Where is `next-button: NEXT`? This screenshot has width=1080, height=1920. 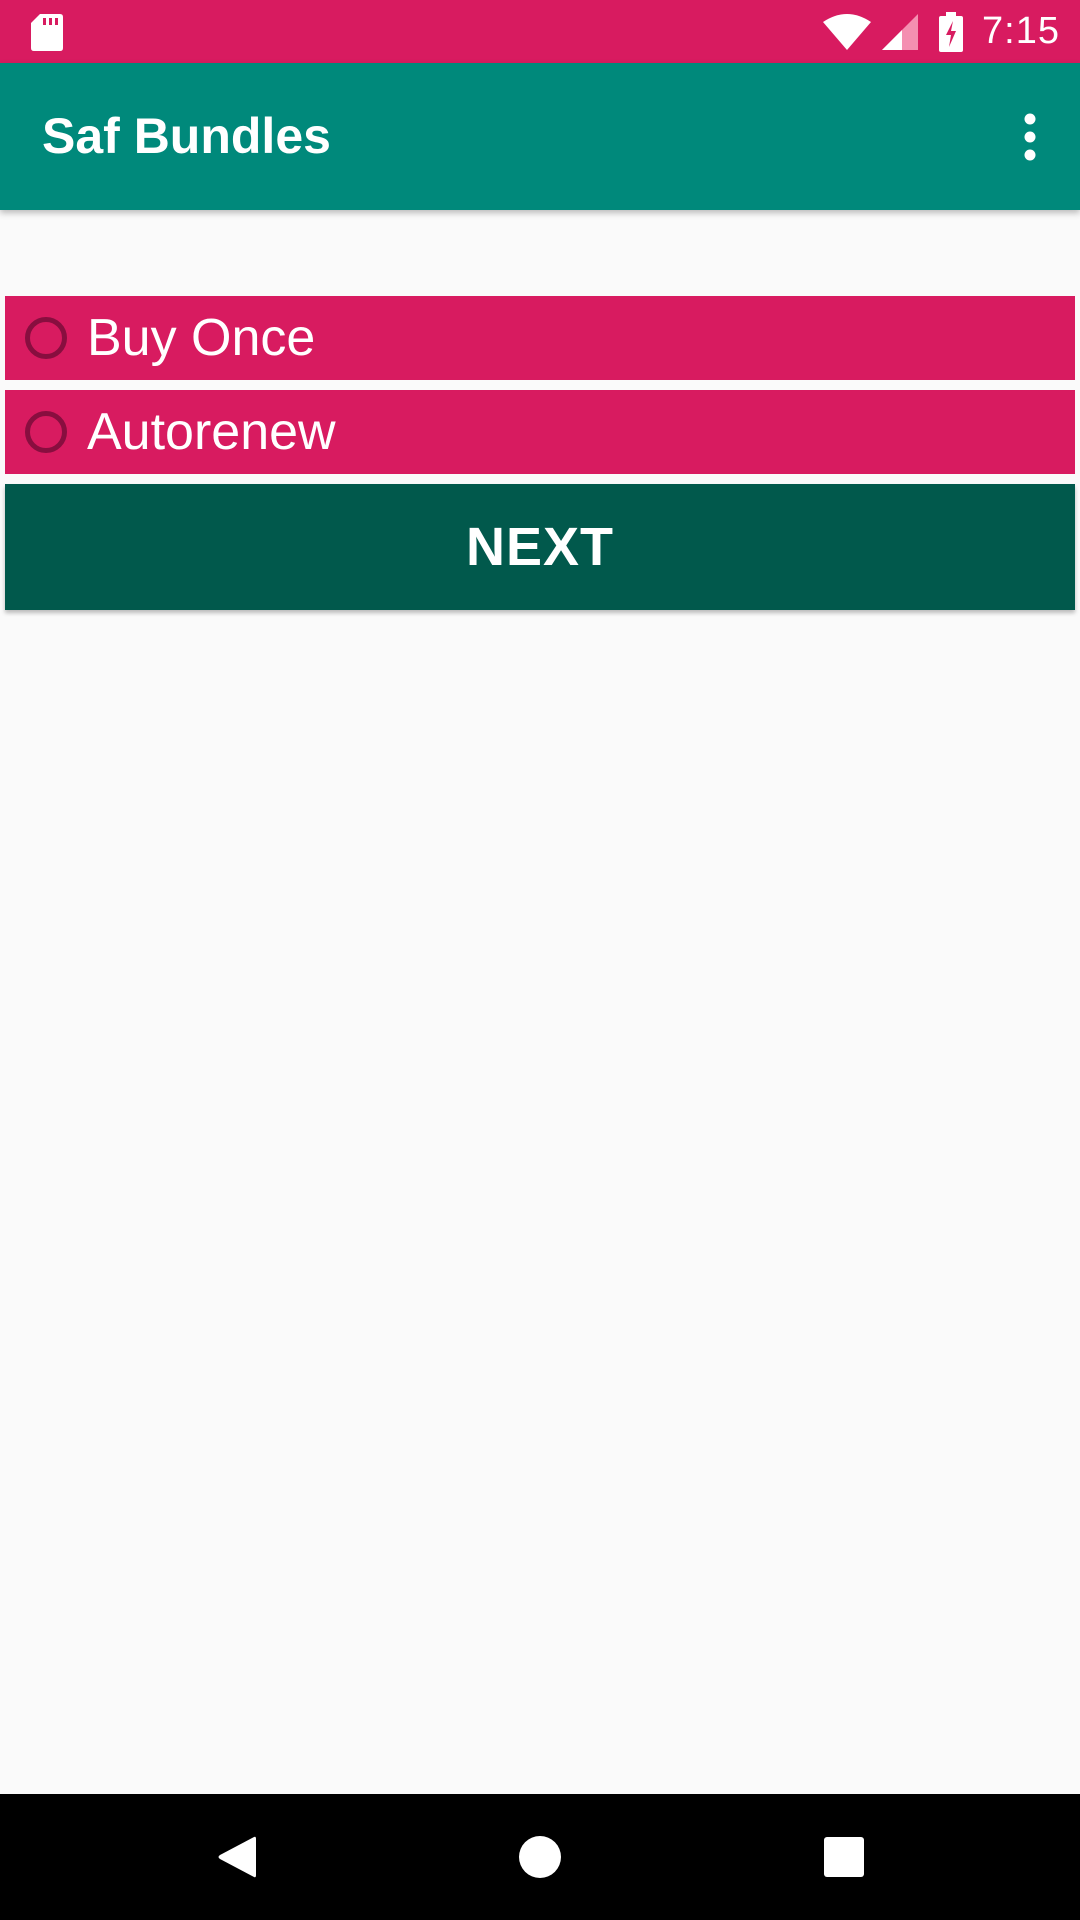 next-button: NEXT is located at coordinates (540, 547).